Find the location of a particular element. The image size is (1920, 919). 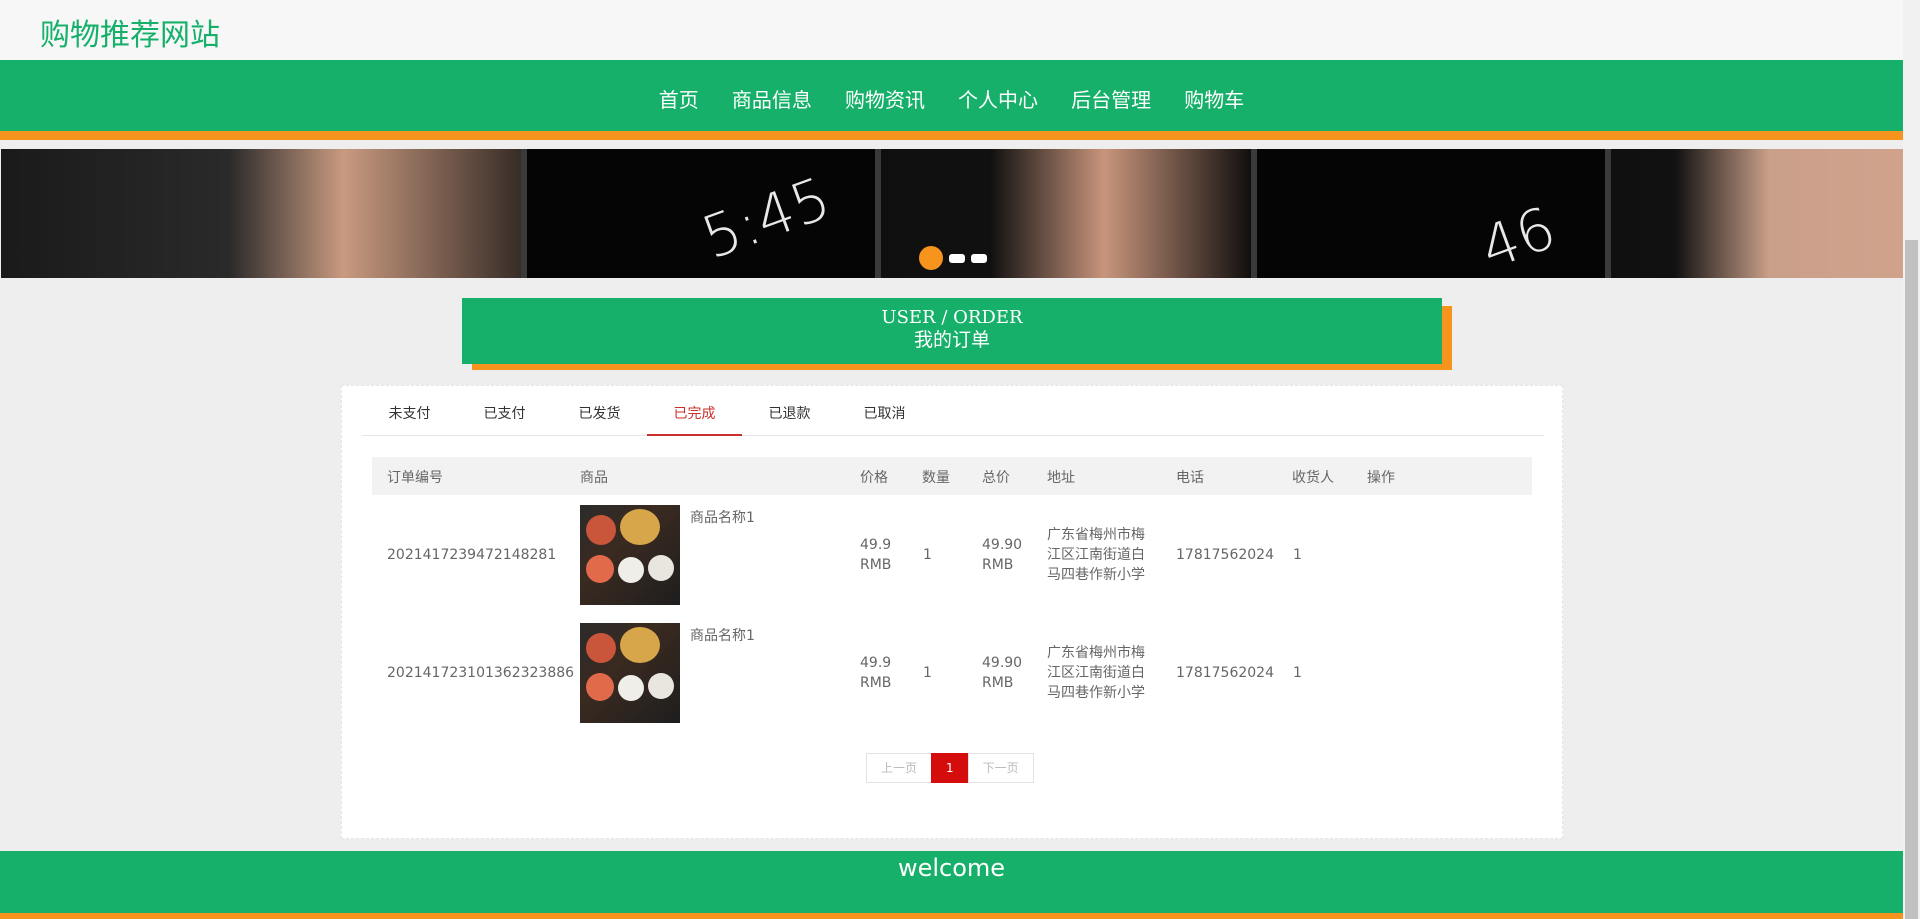

col-price: 价格 is located at coordinates (874, 478).